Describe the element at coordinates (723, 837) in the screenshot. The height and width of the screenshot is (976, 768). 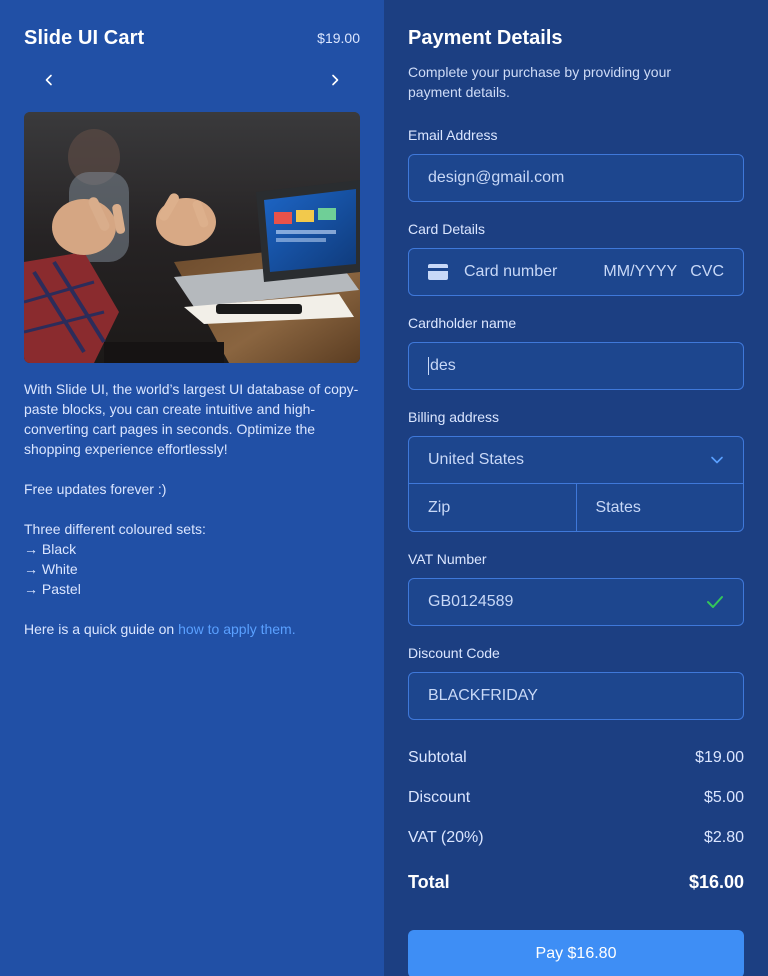
I see `vat-row-value: $2.80` at that location.